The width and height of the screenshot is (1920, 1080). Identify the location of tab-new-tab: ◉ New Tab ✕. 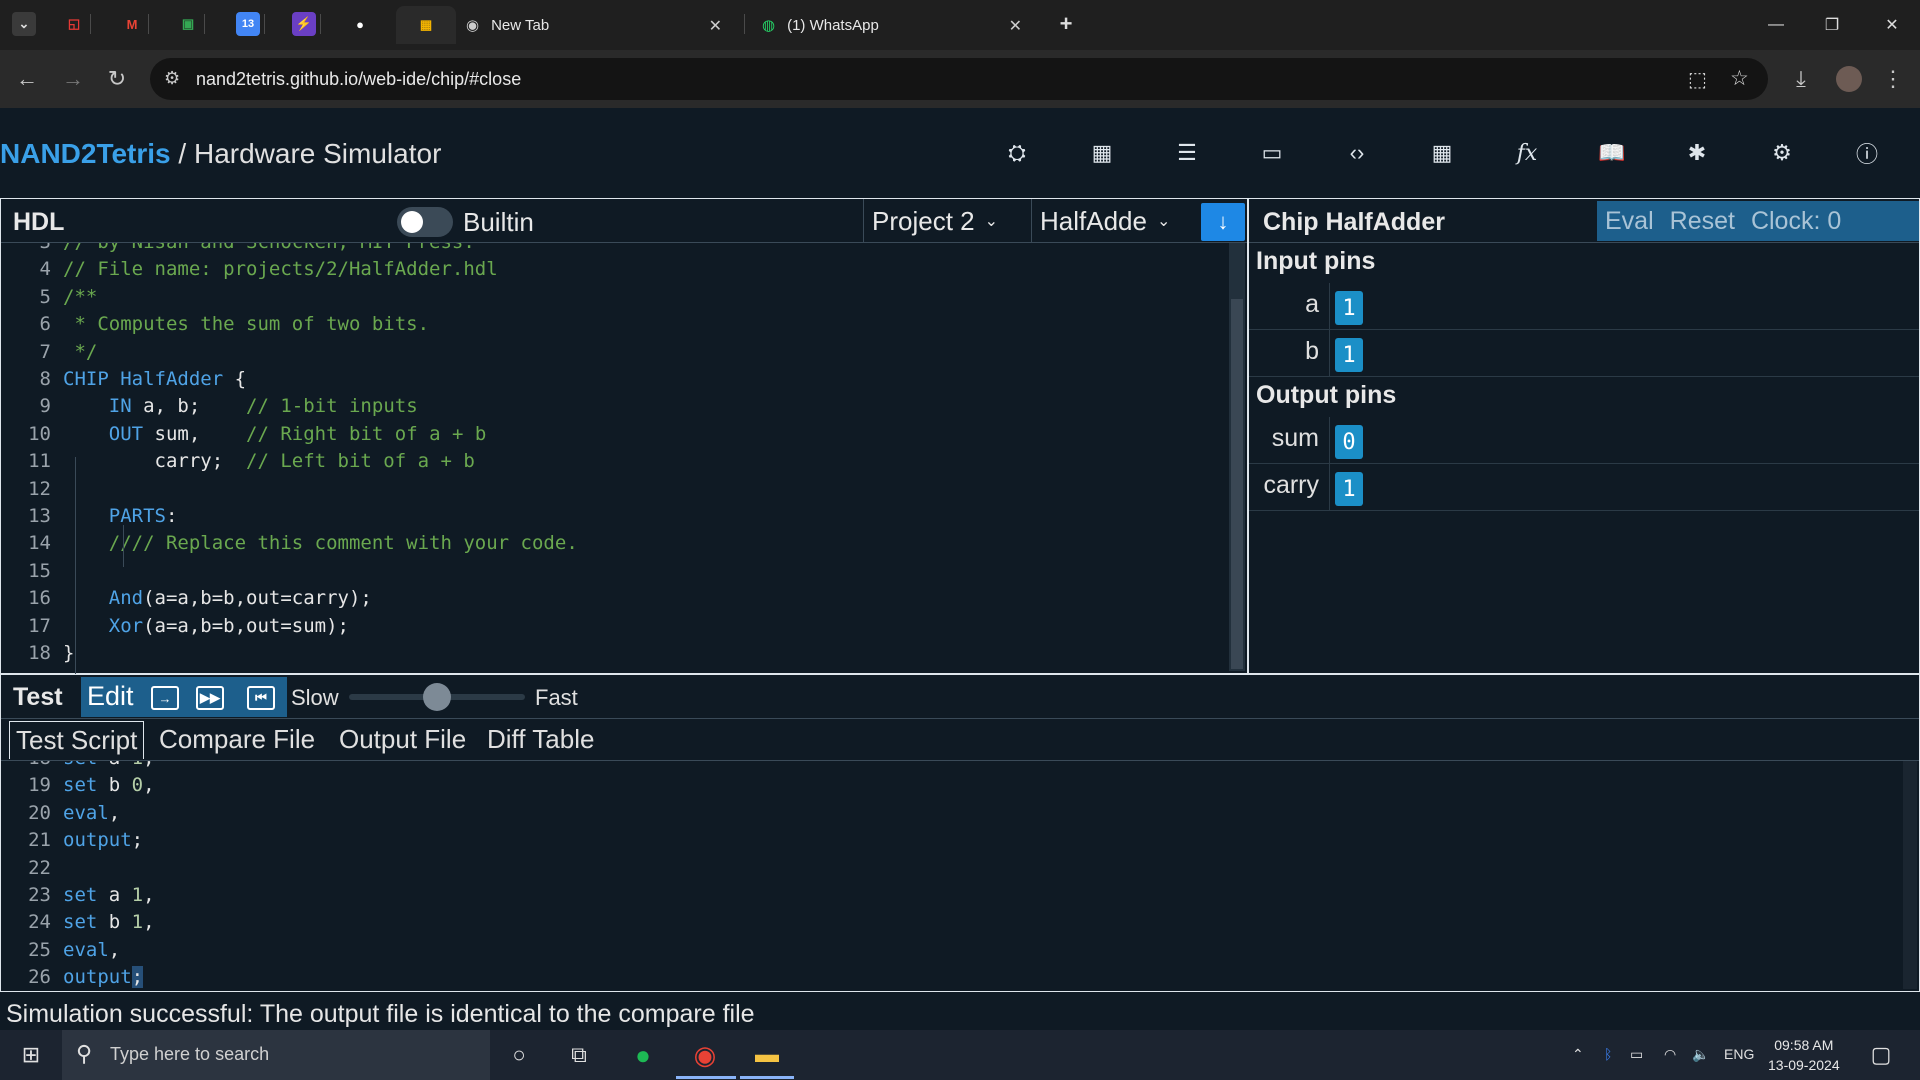
(594, 25).